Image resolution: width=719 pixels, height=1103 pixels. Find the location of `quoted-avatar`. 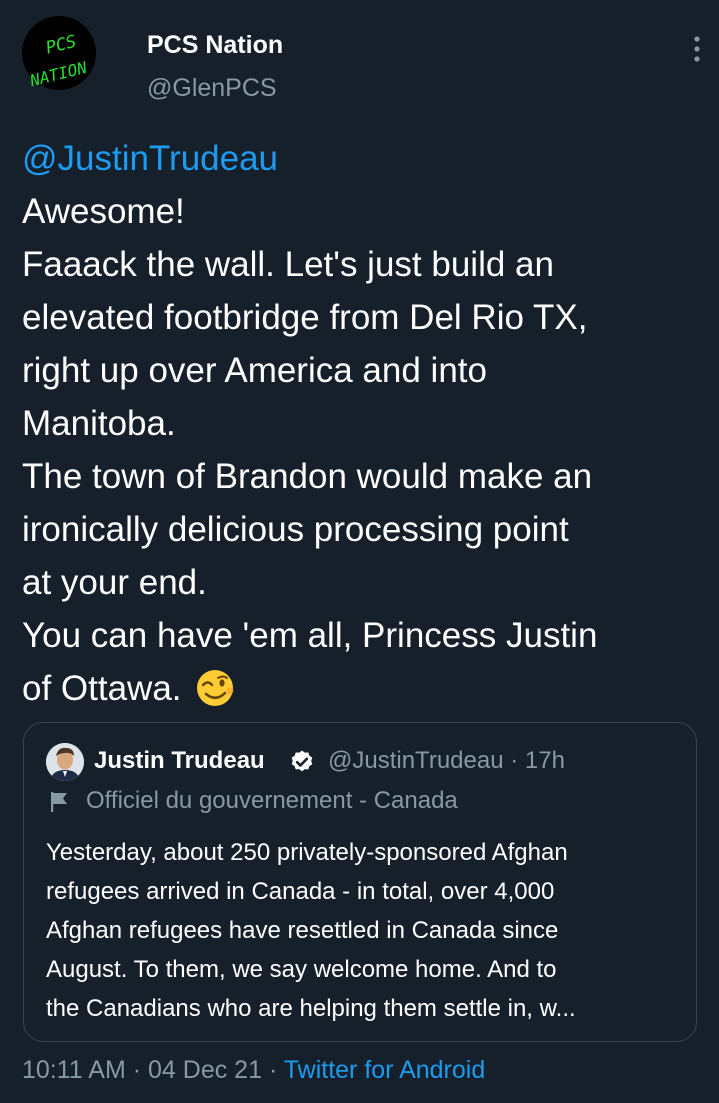

quoted-avatar is located at coordinates (65, 762).